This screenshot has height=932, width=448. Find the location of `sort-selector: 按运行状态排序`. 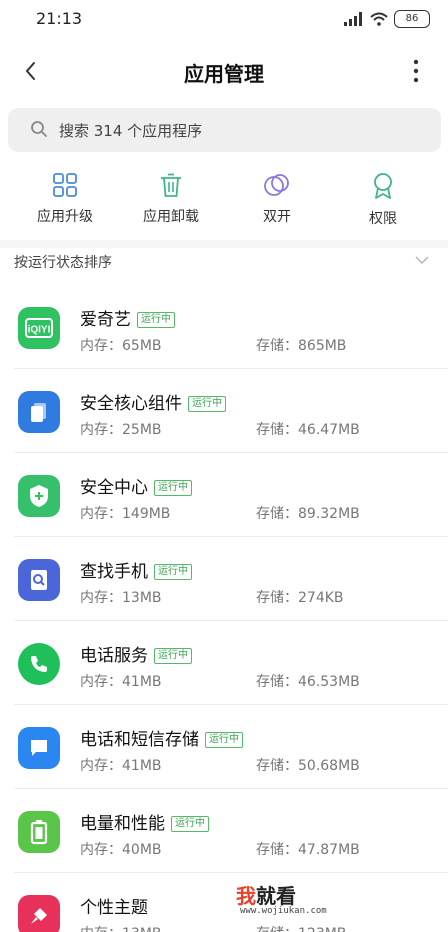

sort-selector: 按运行状态排序 is located at coordinates (224, 266).